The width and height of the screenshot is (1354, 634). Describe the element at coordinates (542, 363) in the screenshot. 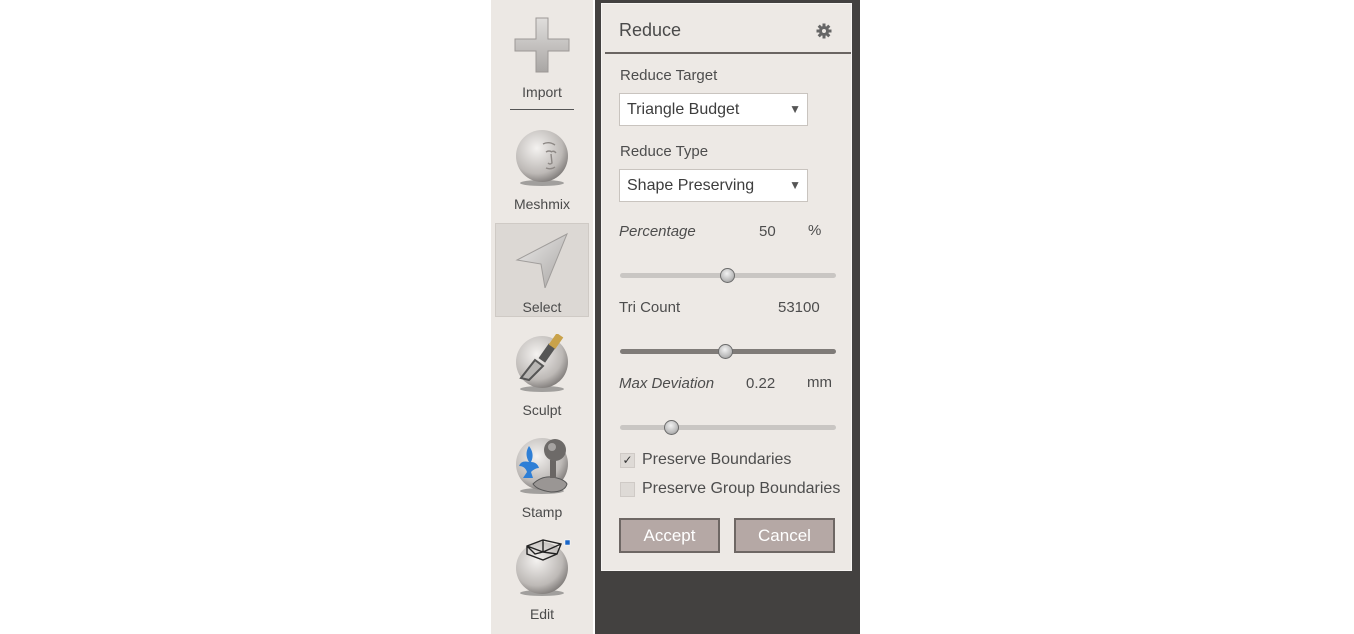

I see `brush-sphere-icon` at that location.